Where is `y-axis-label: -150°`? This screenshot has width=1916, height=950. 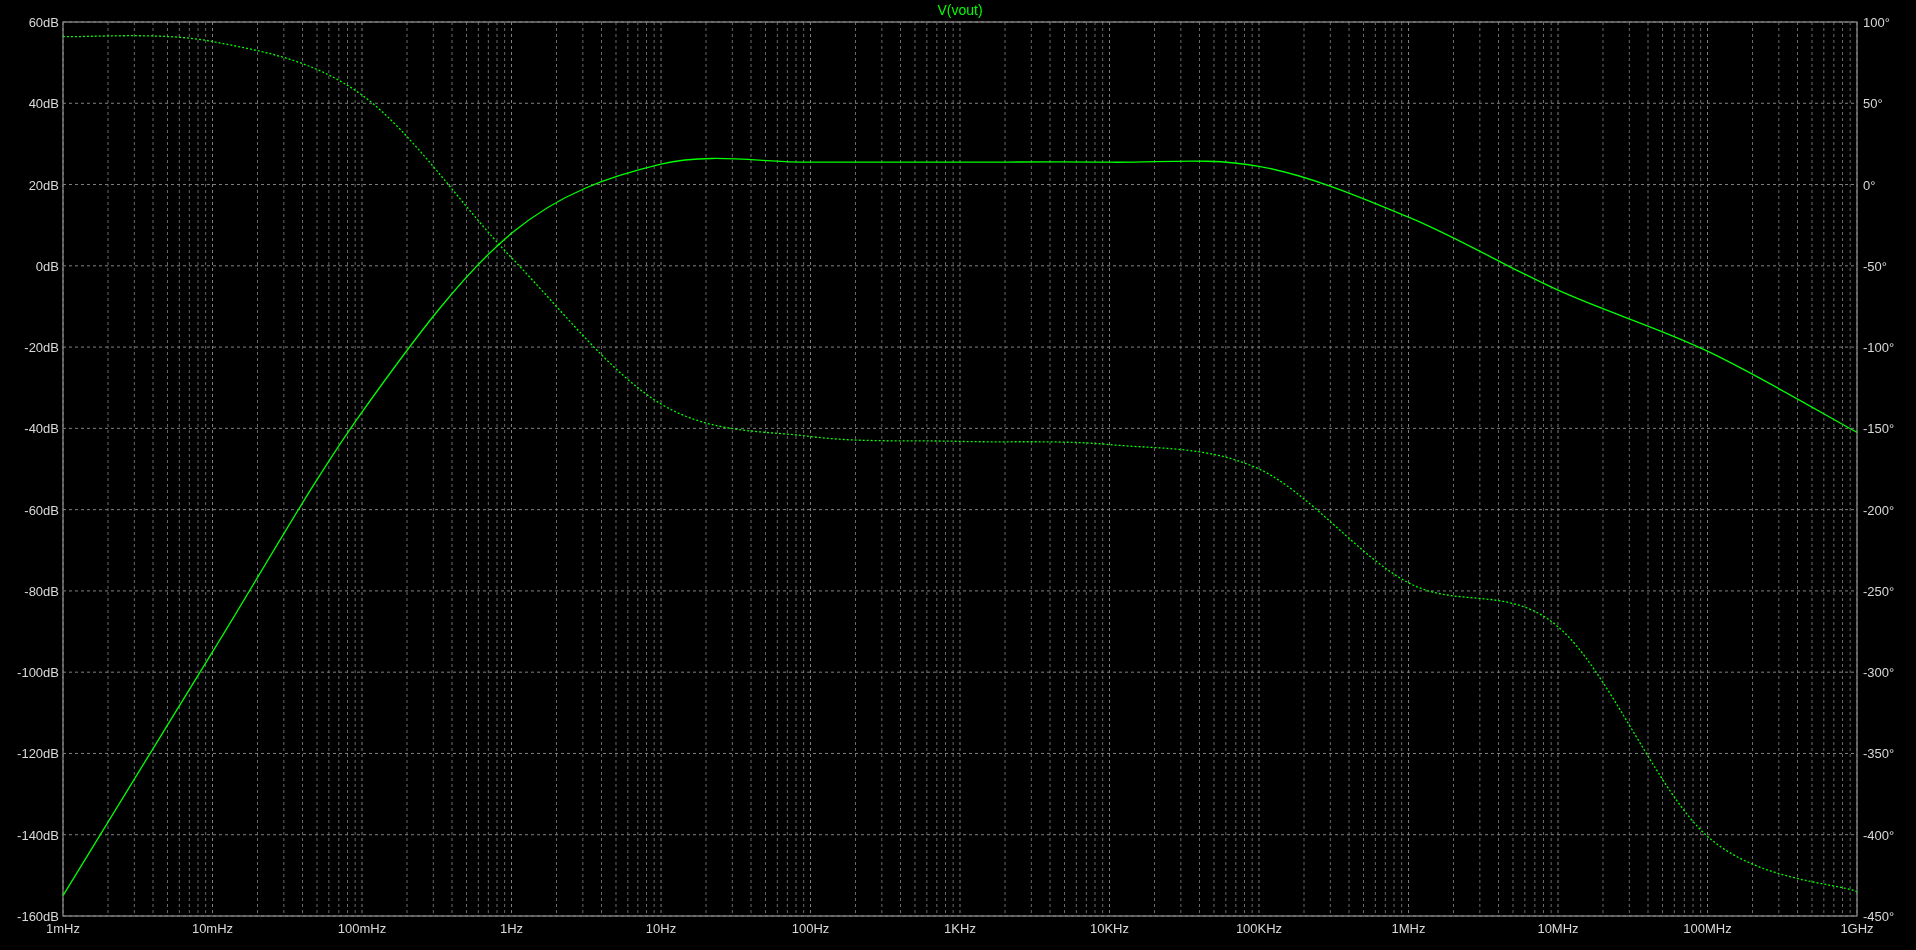
y-axis-label: -150° is located at coordinates (1879, 429).